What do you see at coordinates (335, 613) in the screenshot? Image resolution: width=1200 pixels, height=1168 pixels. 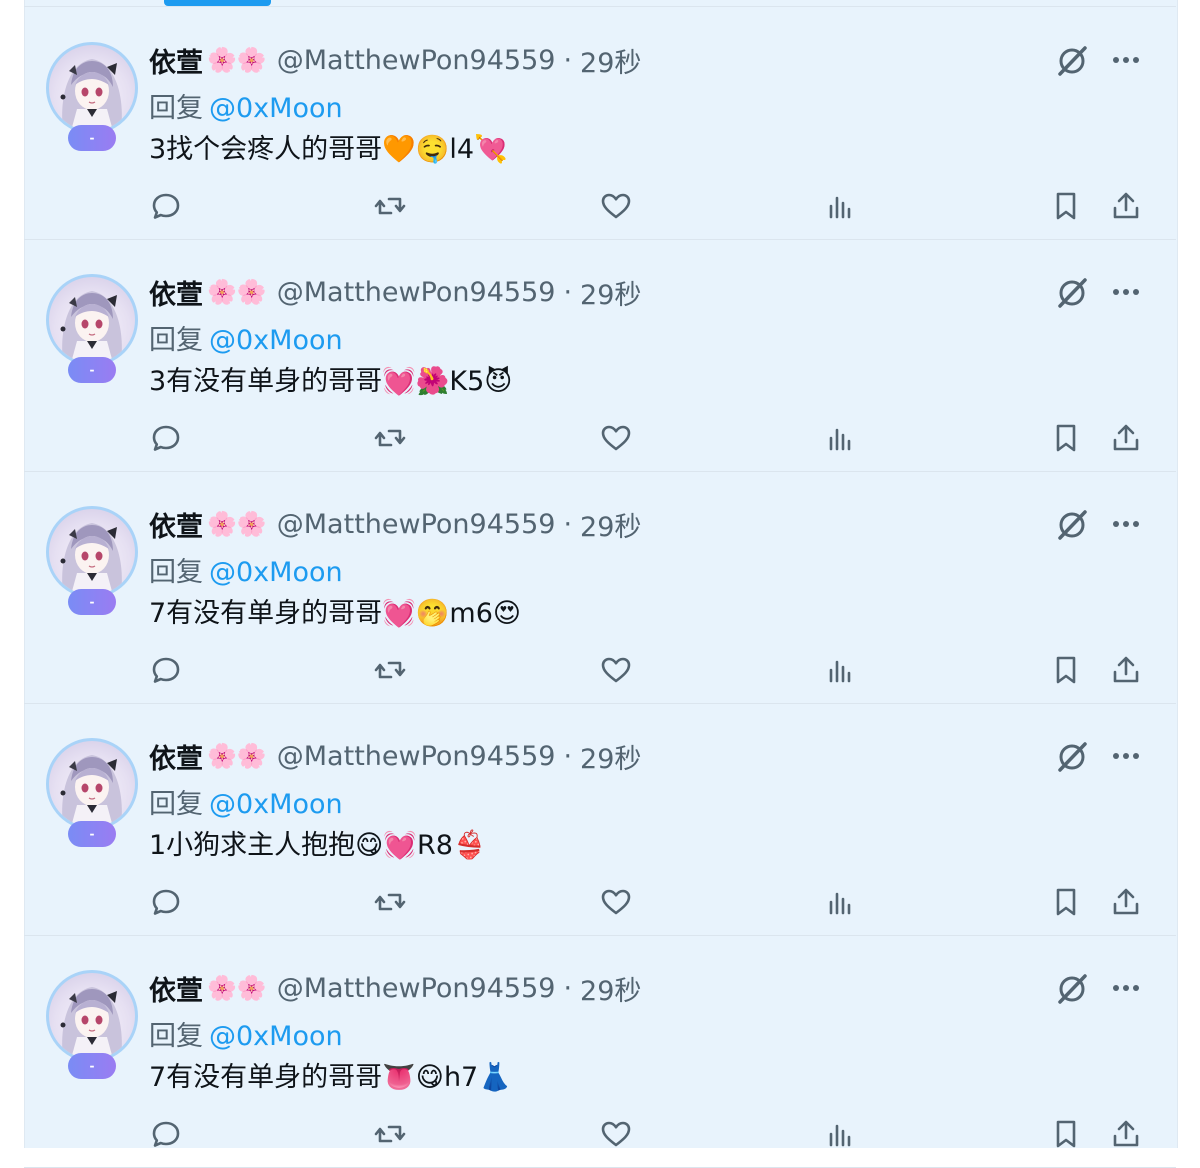 I see `tweet-text: 7有没有单身的哥哥💓🤭m6😍` at bounding box center [335, 613].